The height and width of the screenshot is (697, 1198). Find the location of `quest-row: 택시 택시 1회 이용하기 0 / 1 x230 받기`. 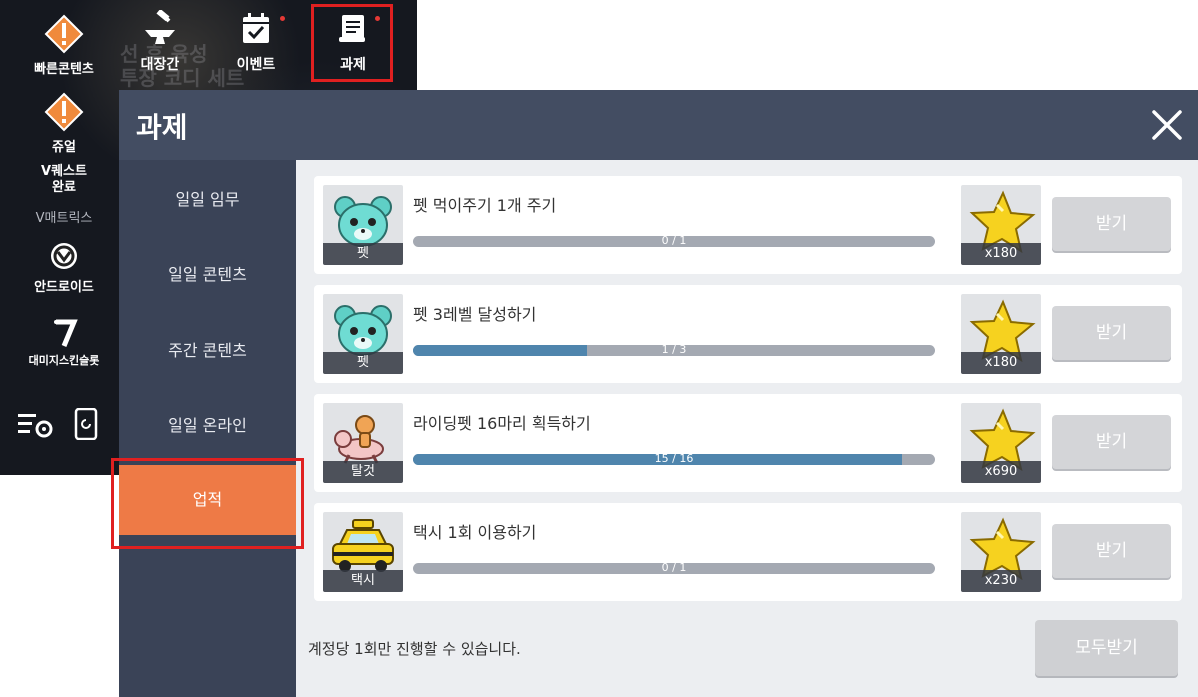

quest-row: 택시 택시 1회 이용하기 0 / 1 x230 받기 is located at coordinates (748, 552).